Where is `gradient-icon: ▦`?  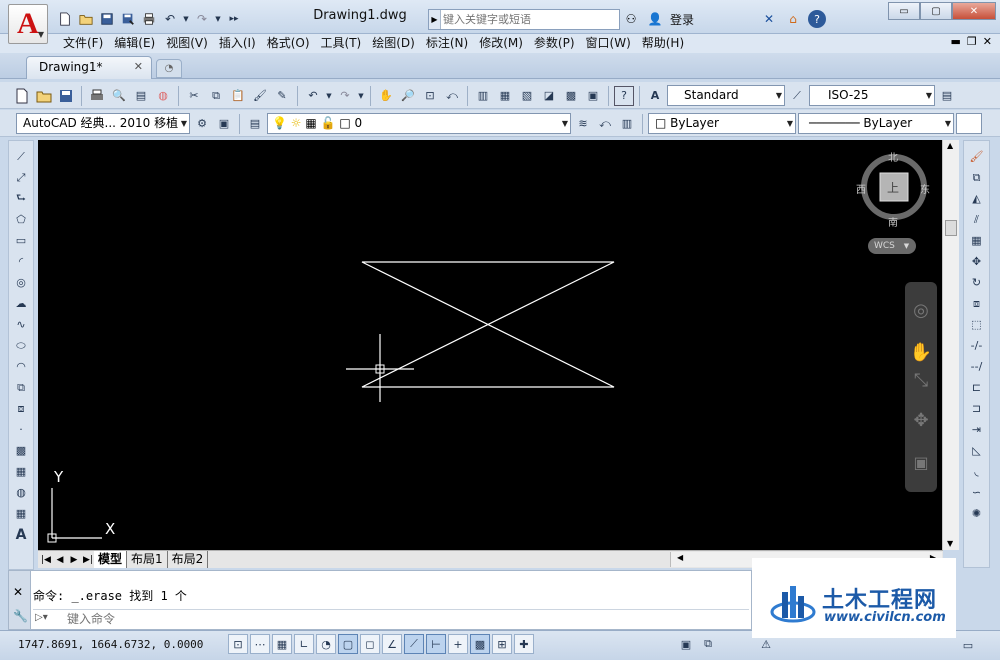
gradient-icon: ▦ is located at coordinates (21, 471).